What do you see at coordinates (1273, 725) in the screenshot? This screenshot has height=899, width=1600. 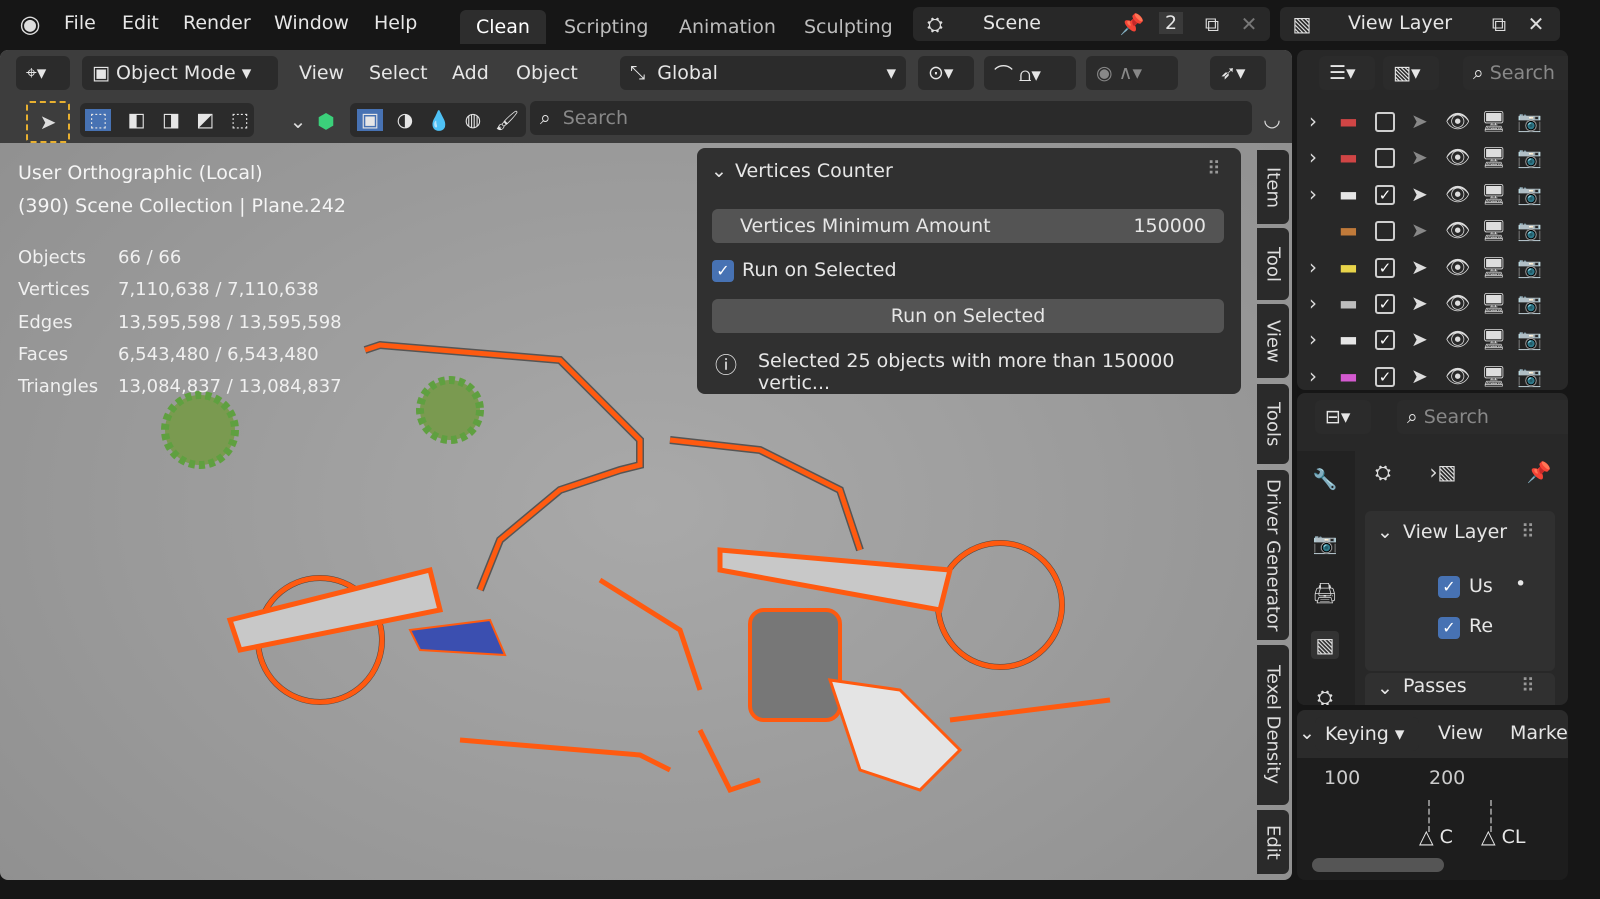 I see `tab-texel-density: Texel Density` at bounding box center [1273, 725].